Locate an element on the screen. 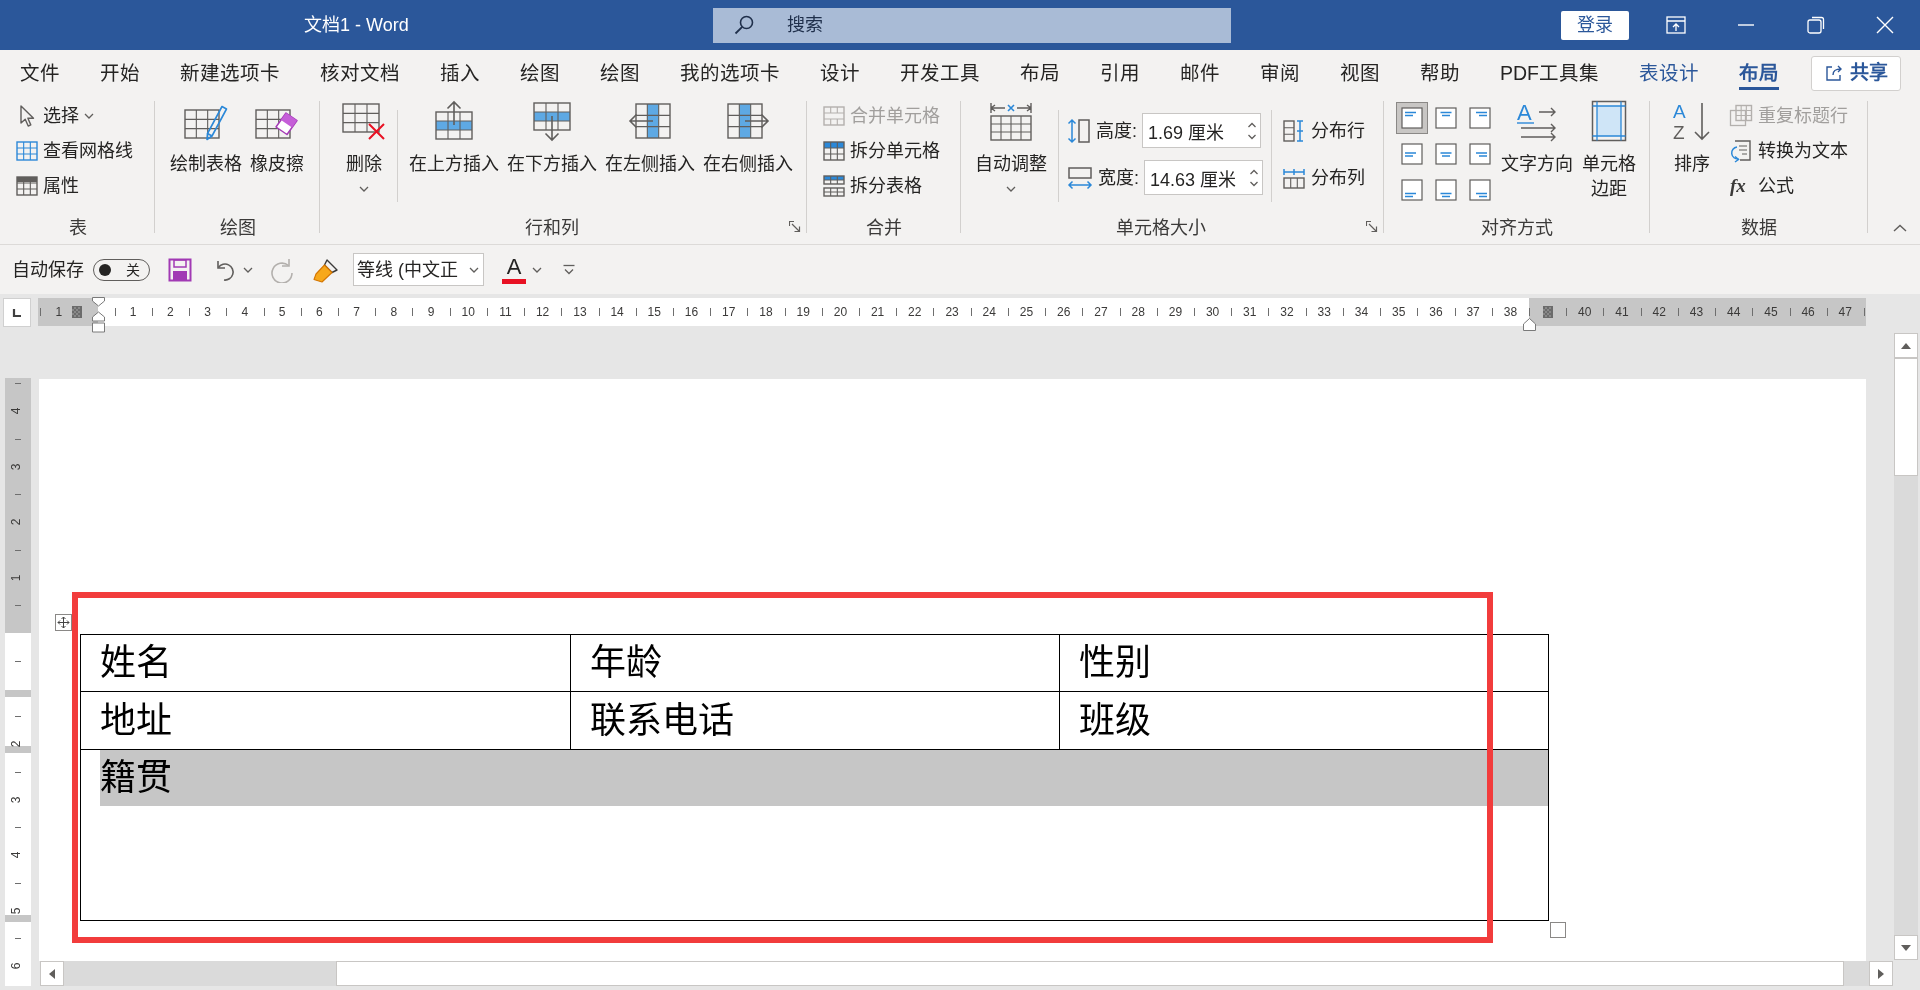 The height and width of the screenshot is (990, 1920). distribute-columns-button: 分布列 is located at coordinates (1323, 177).